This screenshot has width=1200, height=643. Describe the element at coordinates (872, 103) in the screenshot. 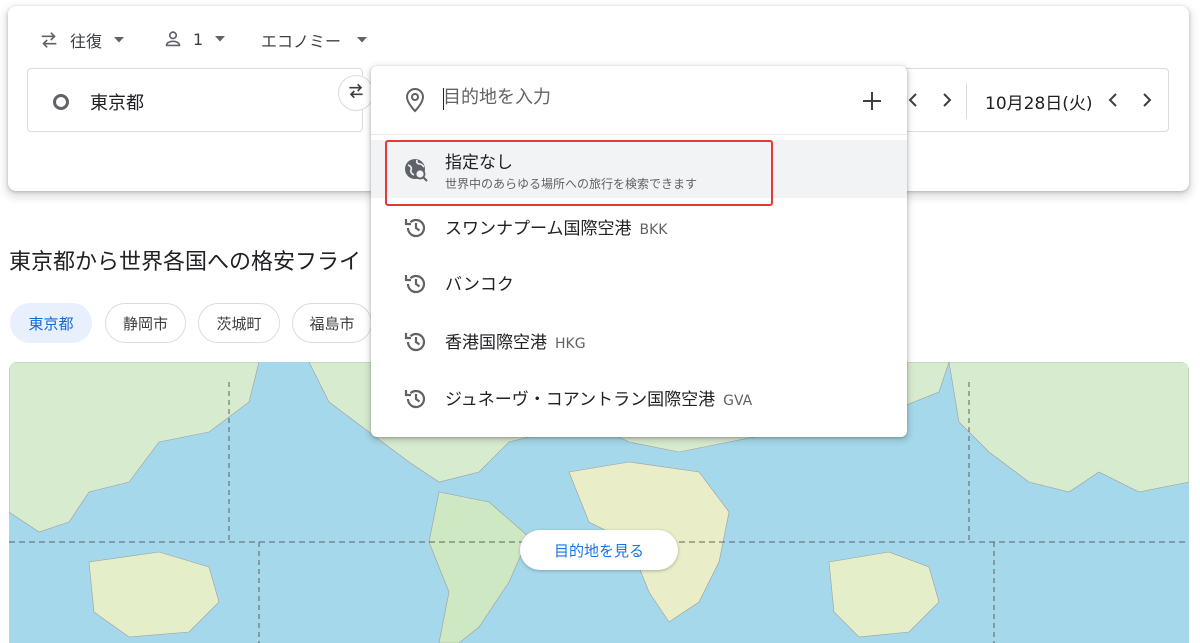

I see `add-destination-plus-icon` at that location.